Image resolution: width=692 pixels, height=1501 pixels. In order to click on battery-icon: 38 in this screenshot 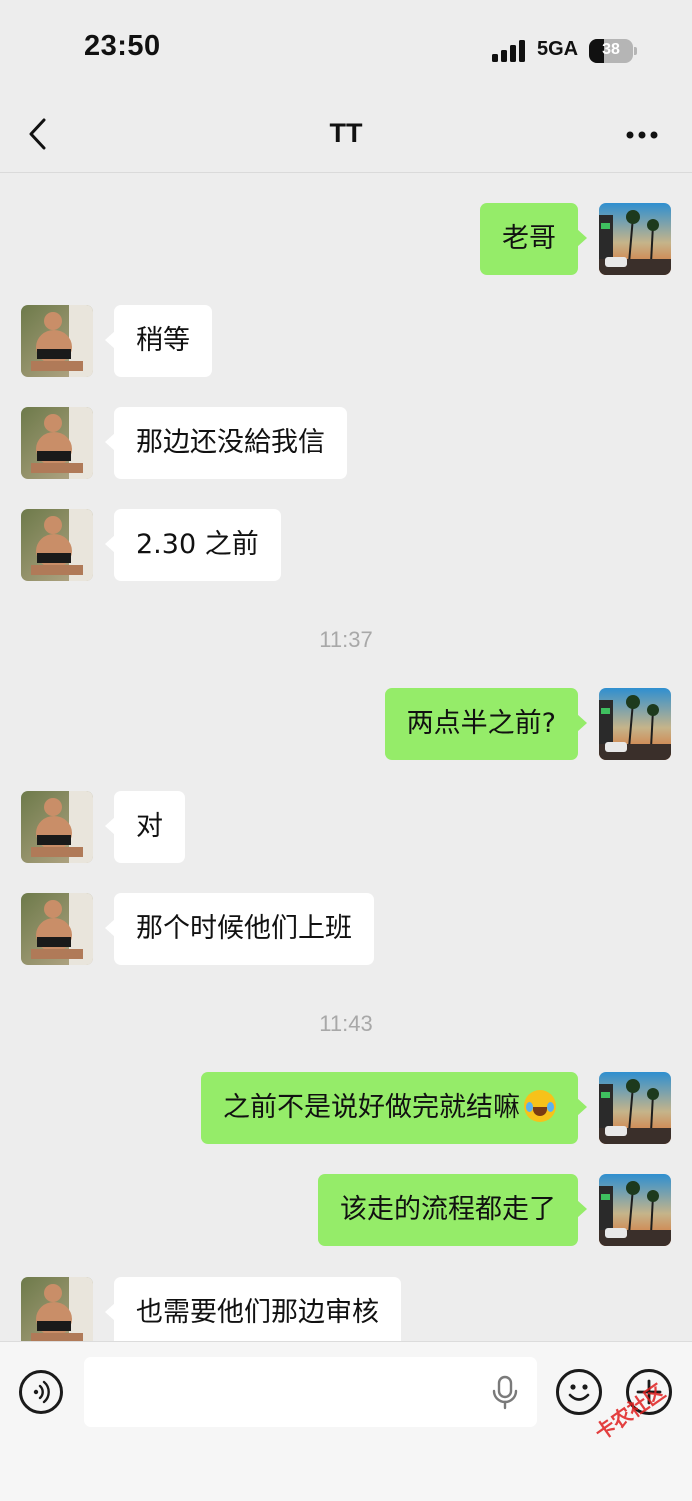, I will do `click(611, 51)`.